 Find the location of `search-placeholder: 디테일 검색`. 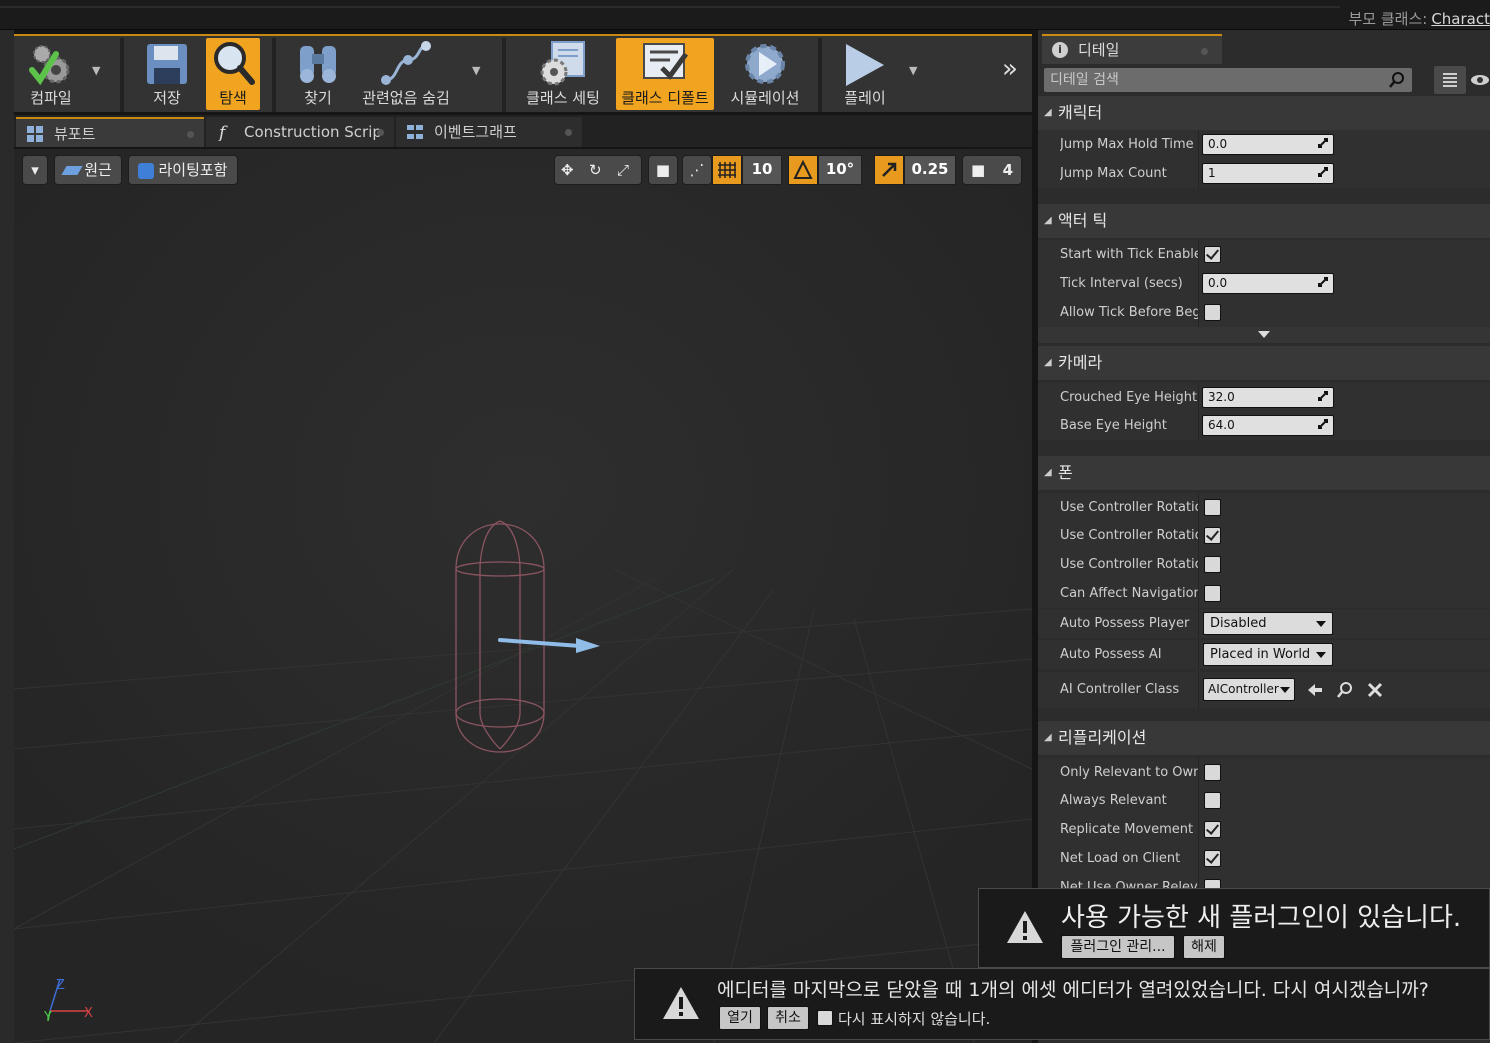

search-placeholder: 디테일 검색 is located at coordinates (1084, 80).